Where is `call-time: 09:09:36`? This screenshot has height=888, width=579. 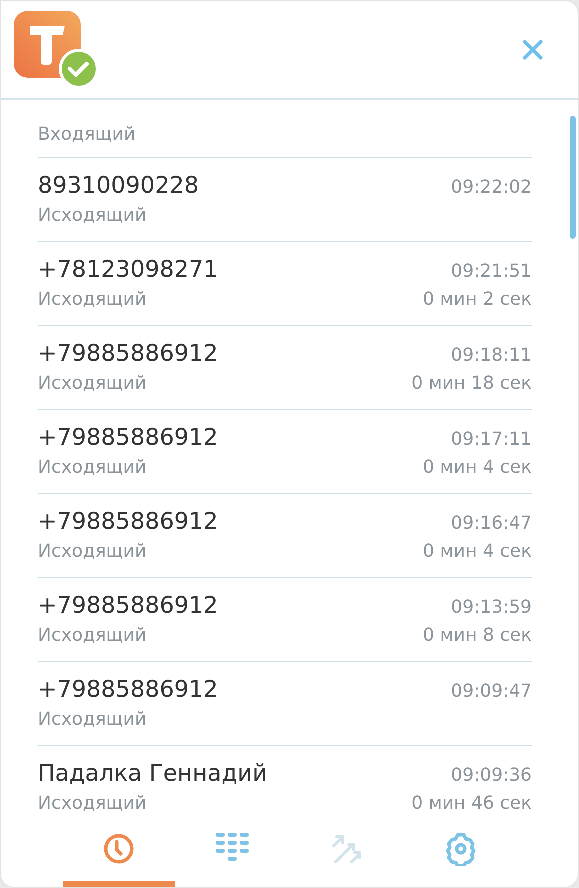
call-time: 09:09:36 is located at coordinates (491, 775).